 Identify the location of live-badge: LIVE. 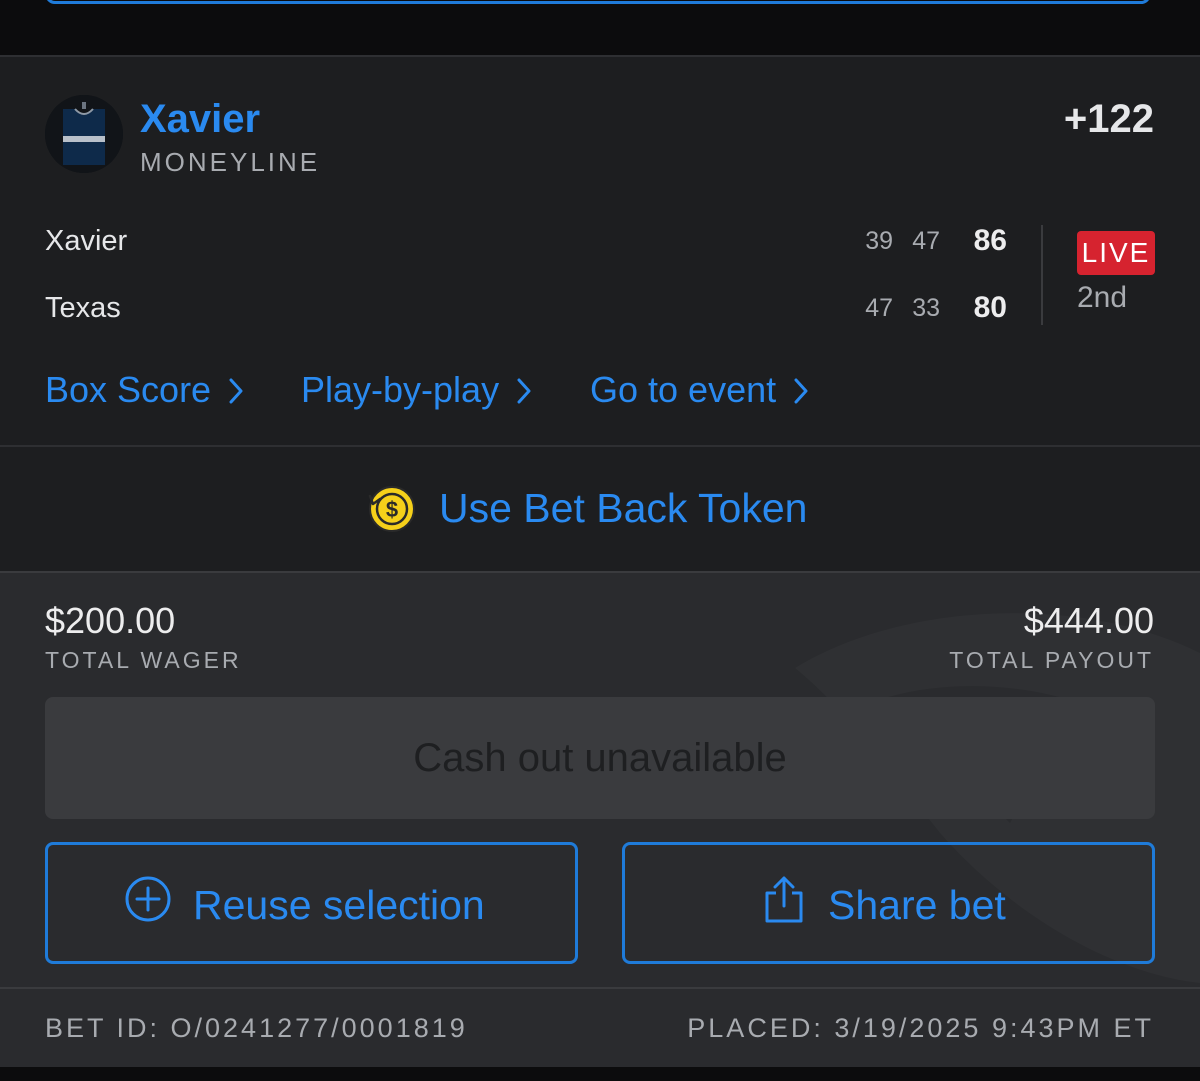
(1116, 253).